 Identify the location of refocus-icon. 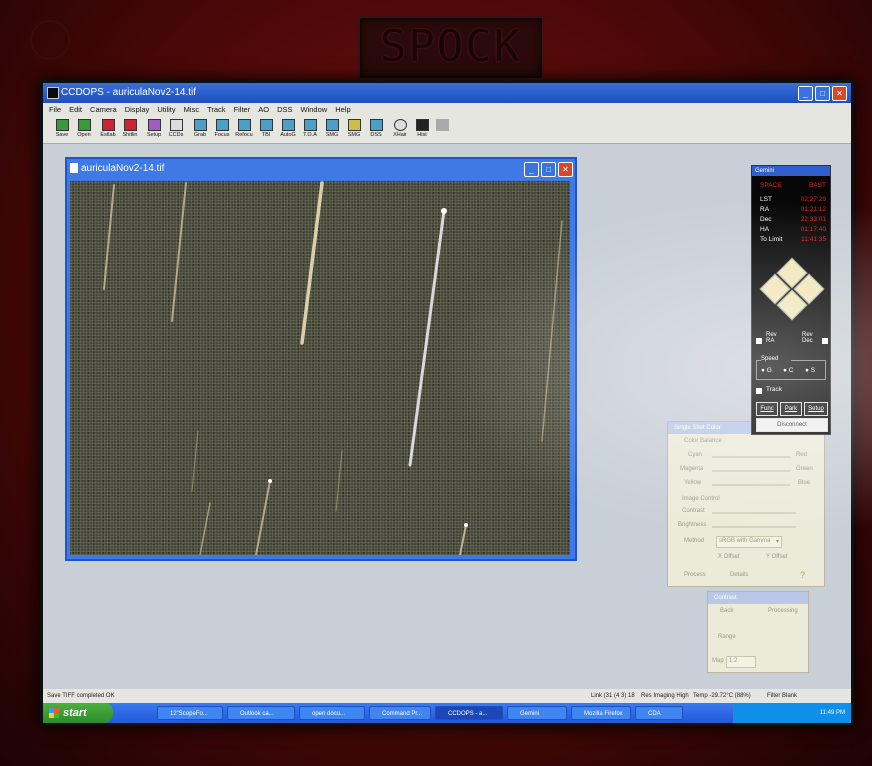
(244, 125).